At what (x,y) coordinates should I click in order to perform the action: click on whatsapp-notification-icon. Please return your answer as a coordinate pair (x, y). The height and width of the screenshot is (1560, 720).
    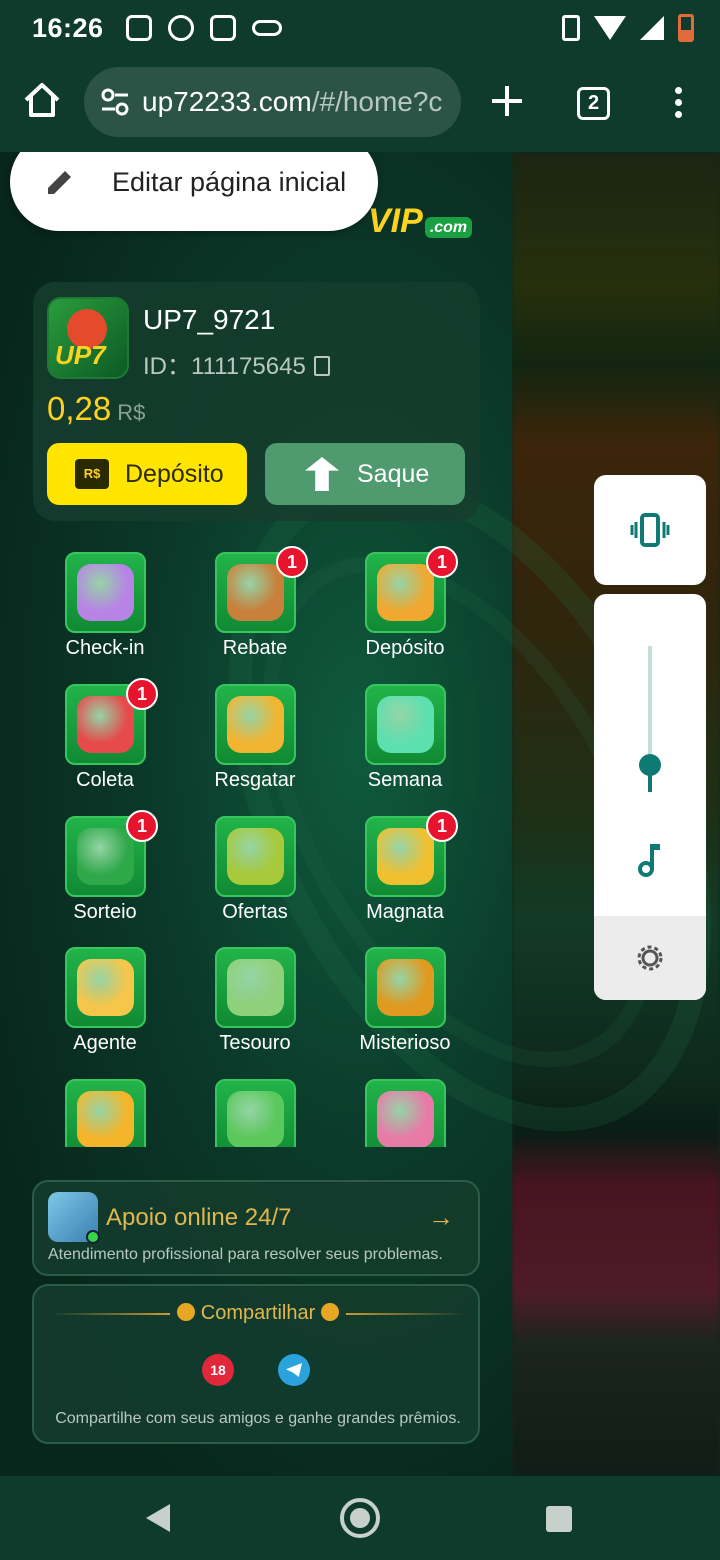
    Looking at the image, I should click on (180, 28).